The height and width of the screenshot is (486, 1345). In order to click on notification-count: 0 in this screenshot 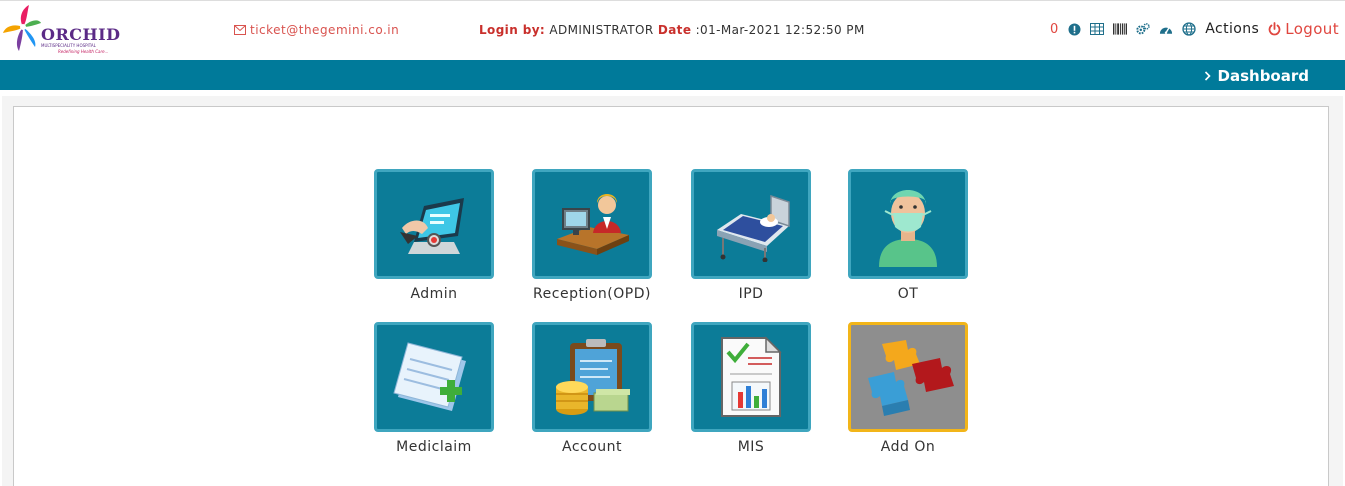, I will do `click(1054, 29)`.